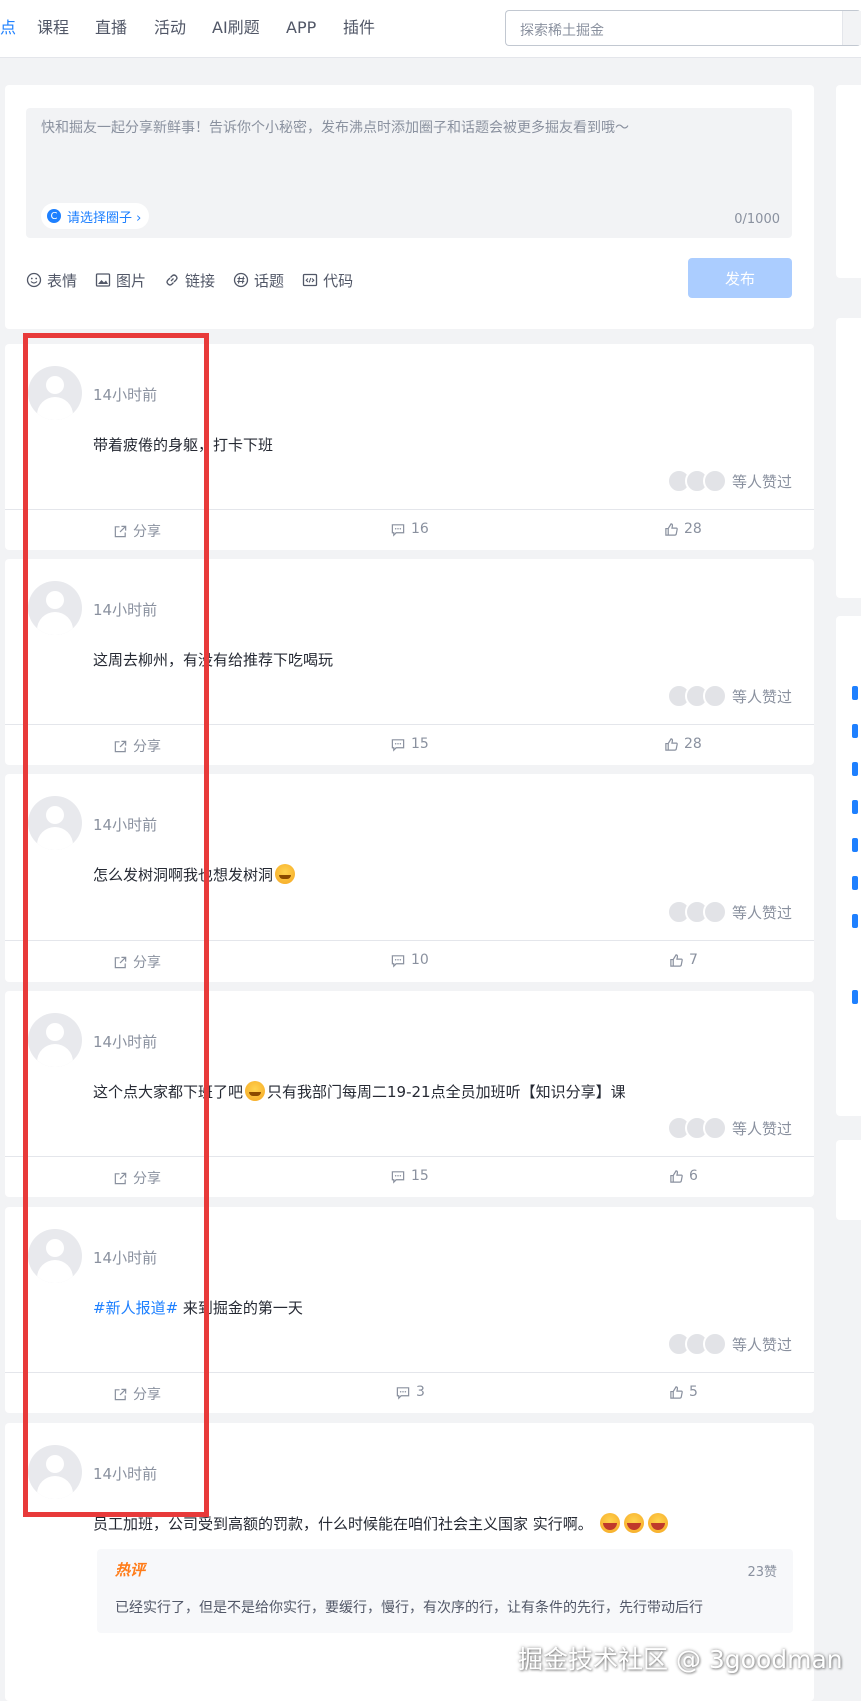 The width and height of the screenshot is (861, 1701). Describe the element at coordinates (848, 1180) in the screenshot. I see `sidebar-card-misc` at that location.